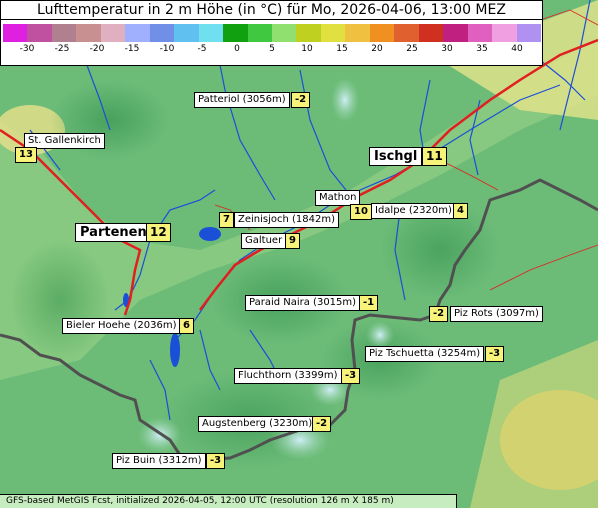 The image size is (598, 508). Describe the element at coordinates (434, 156) in the screenshot. I see `value-ischgl: 11` at that location.